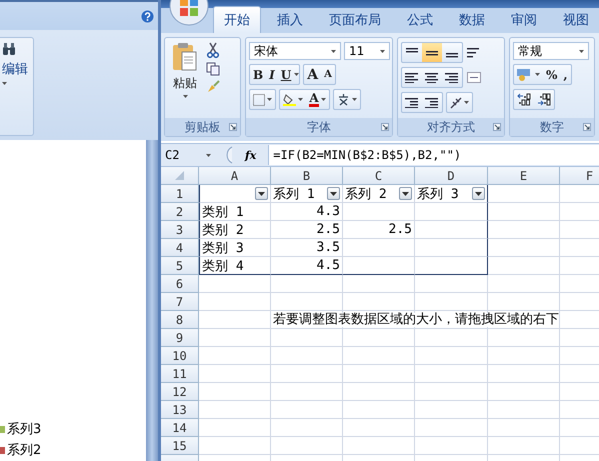 This screenshot has width=599, height=461. What do you see at coordinates (180, 230) in the screenshot?
I see `row-header: 3` at bounding box center [180, 230].